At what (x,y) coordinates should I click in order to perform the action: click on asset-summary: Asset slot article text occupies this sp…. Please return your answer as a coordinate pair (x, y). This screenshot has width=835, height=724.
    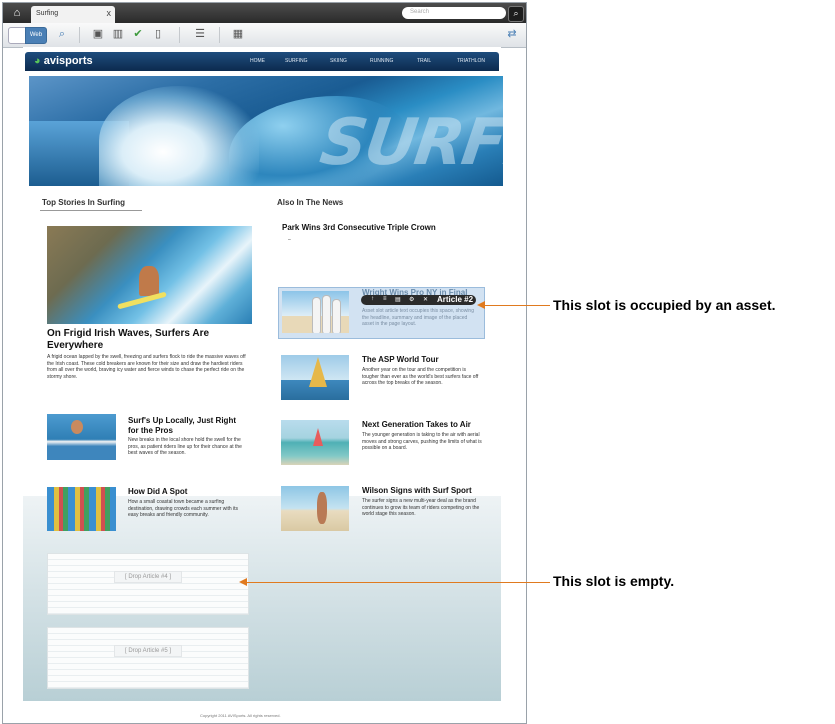
    Looking at the image, I should click on (418, 317).